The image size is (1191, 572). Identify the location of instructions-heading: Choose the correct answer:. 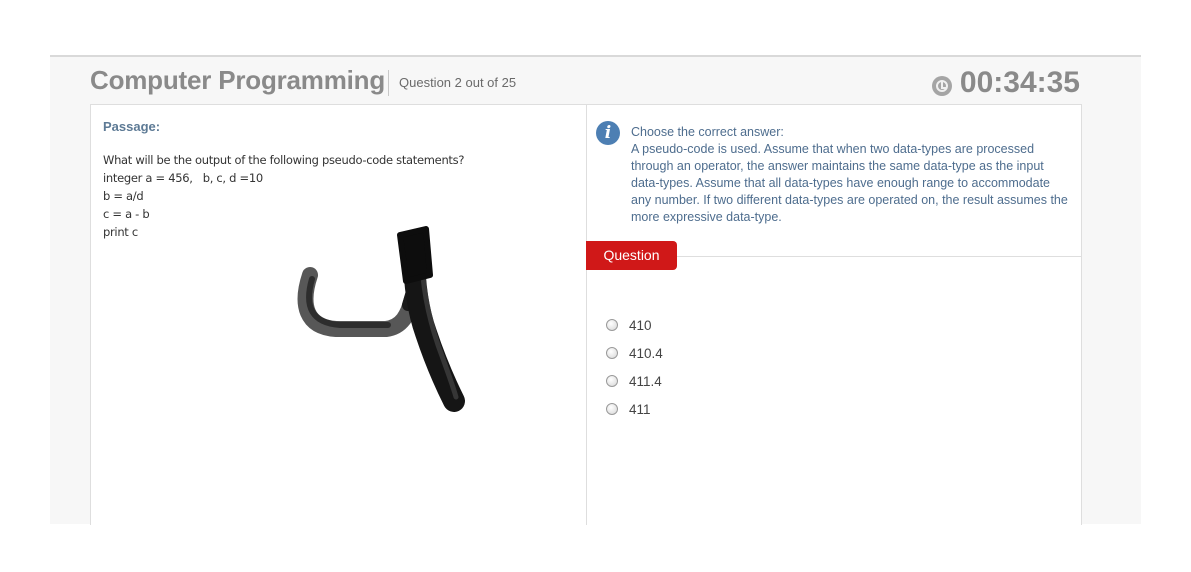
(707, 132).